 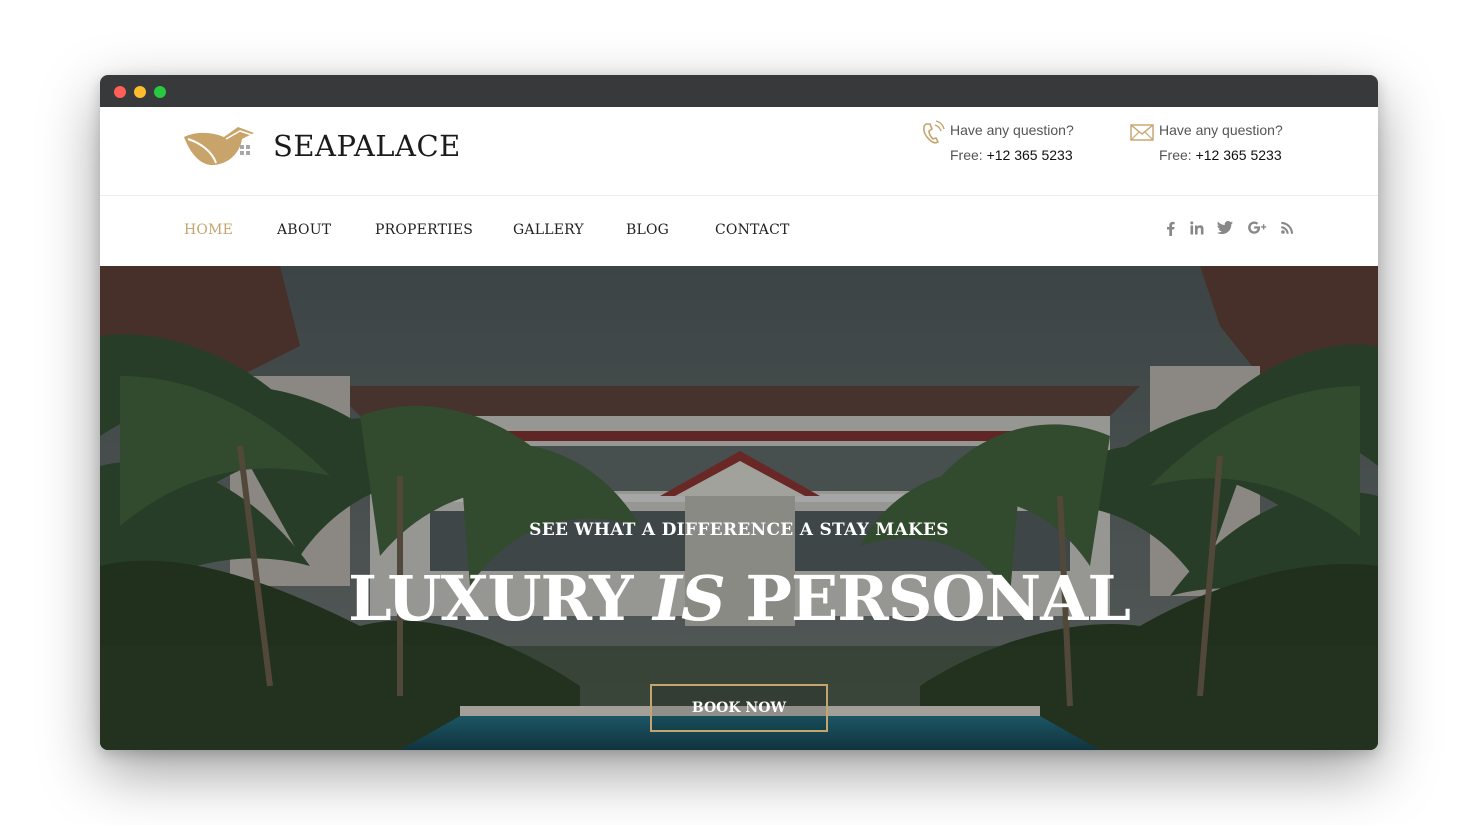 I want to click on brand-name: SEAPALACE, so click(x=367, y=146).